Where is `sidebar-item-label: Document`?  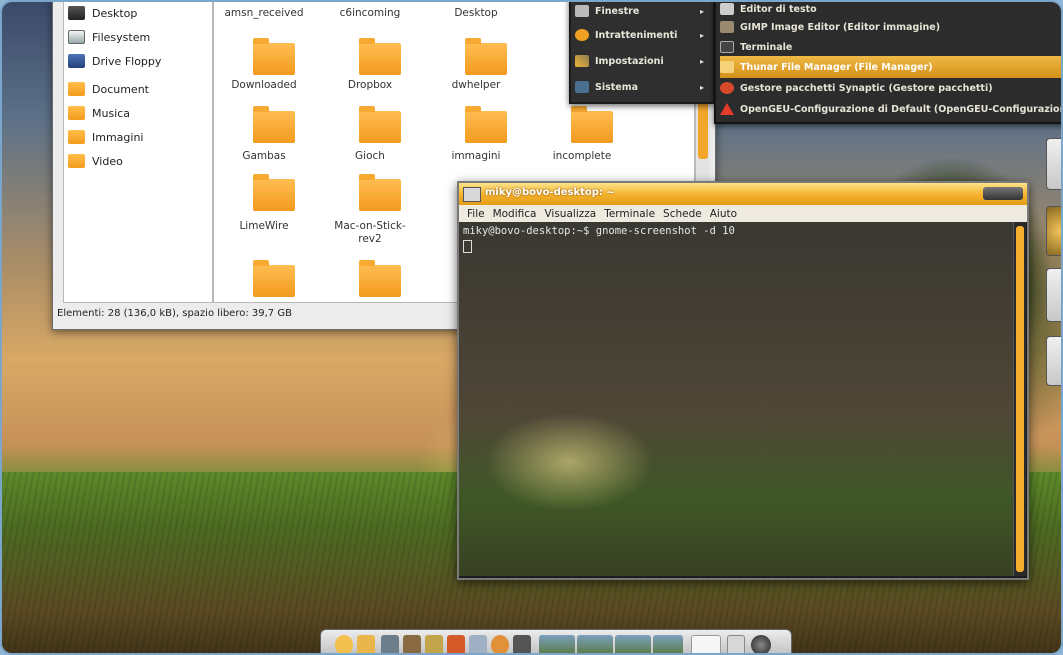
sidebar-item-label: Document is located at coordinates (120, 89).